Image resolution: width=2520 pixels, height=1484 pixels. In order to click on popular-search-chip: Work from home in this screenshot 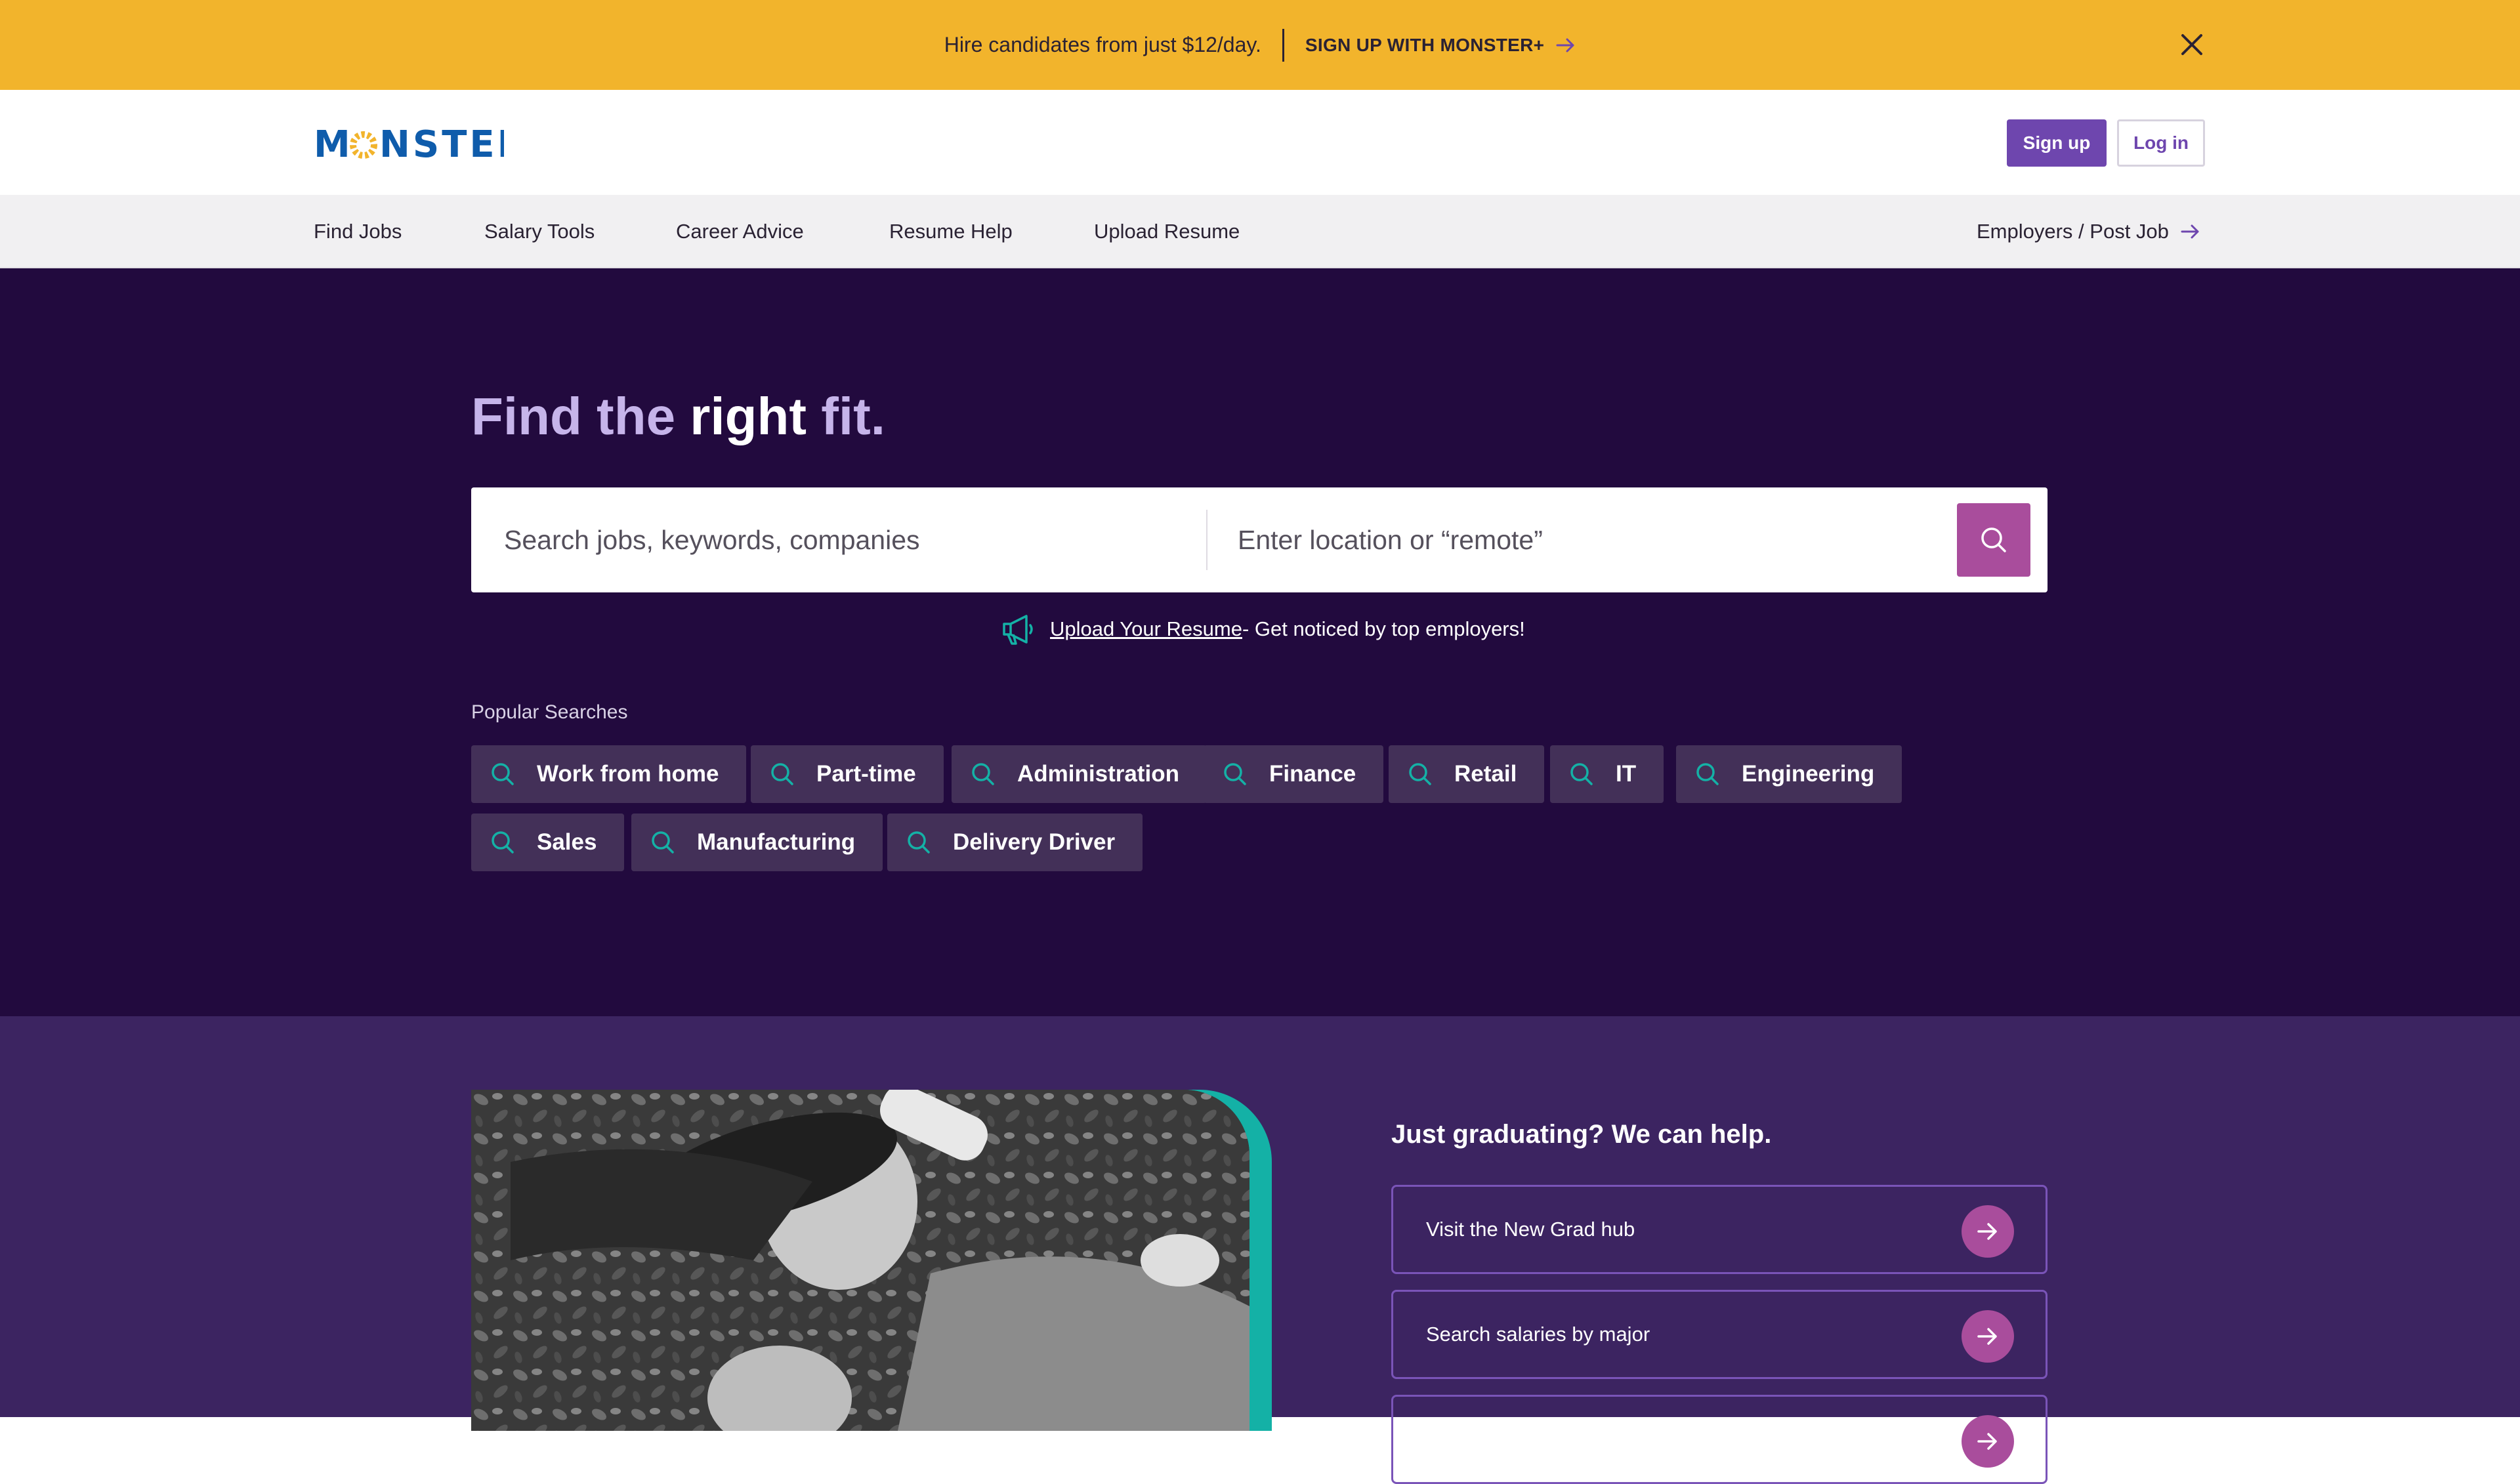, I will do `click(609, 774)`.